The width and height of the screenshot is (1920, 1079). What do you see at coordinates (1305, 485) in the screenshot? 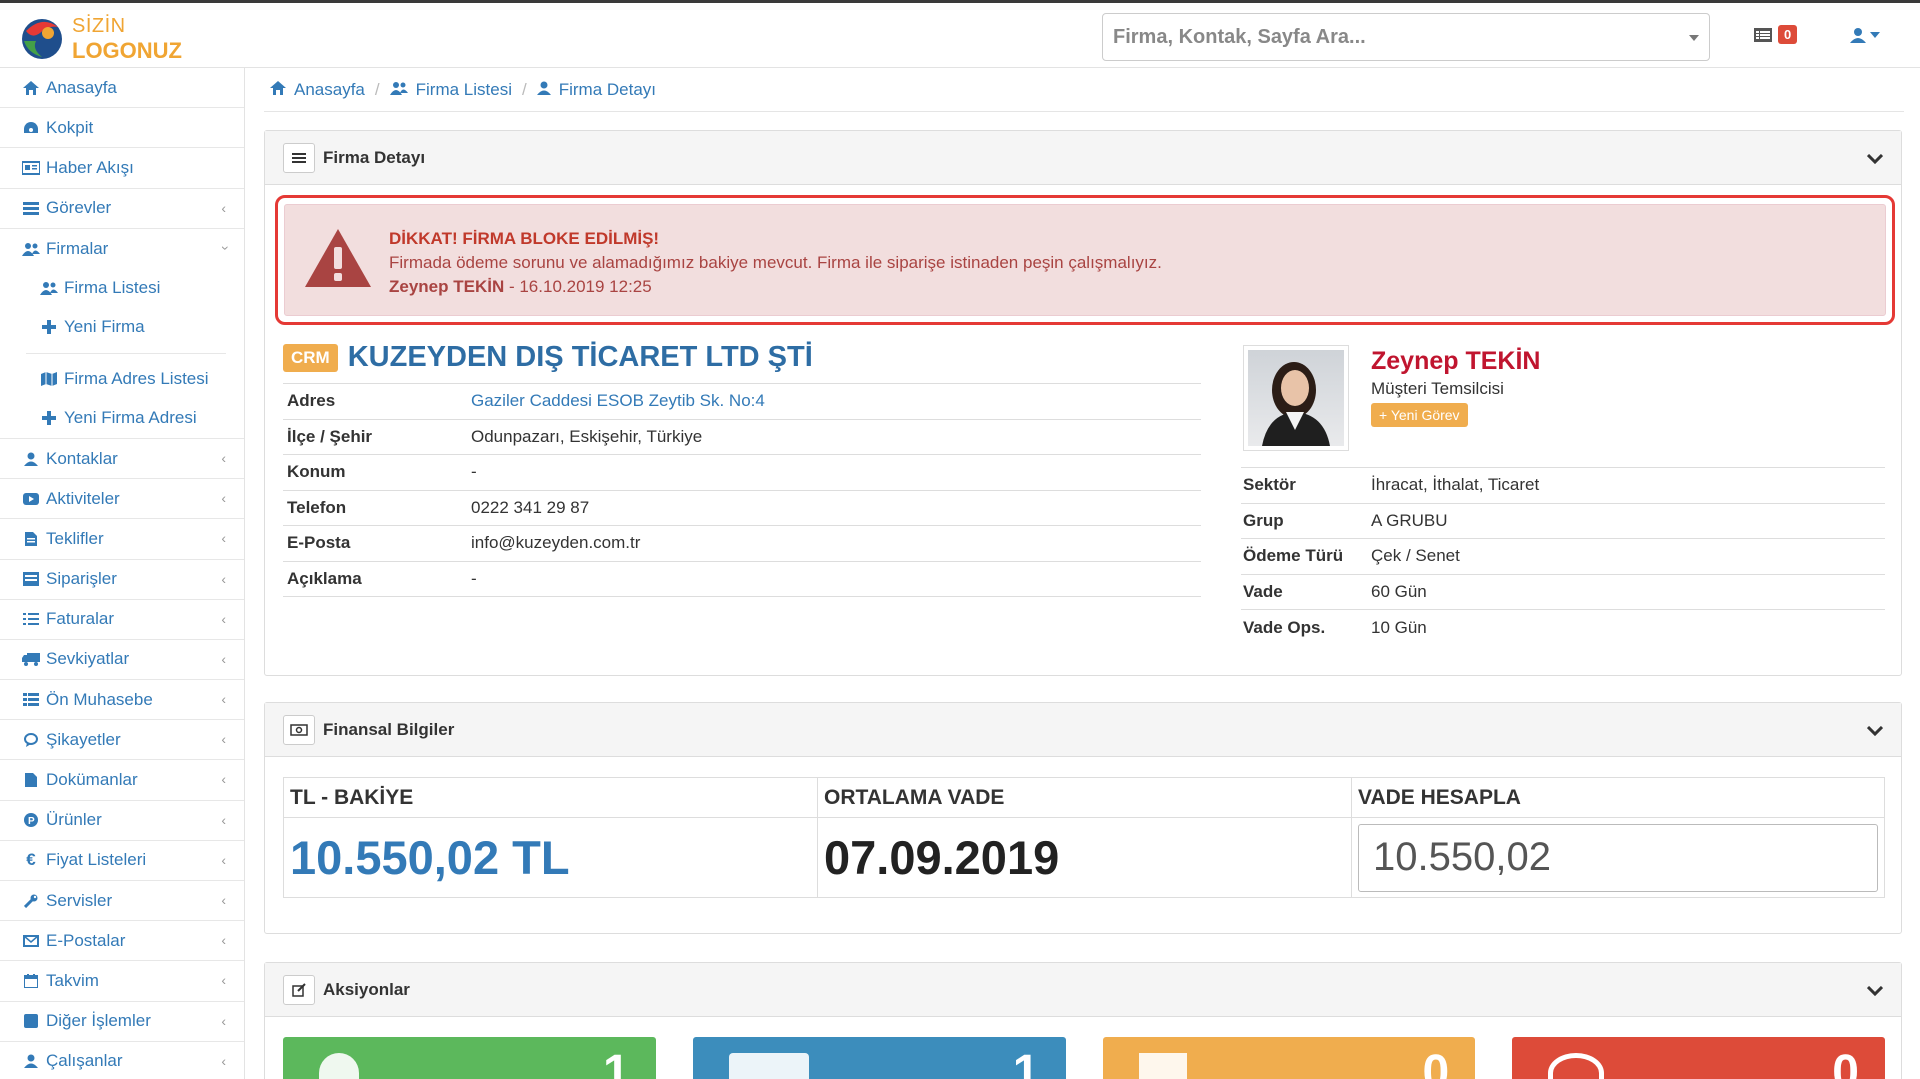
I see `field-label: Sektör` at bounding box center [1305, 485].